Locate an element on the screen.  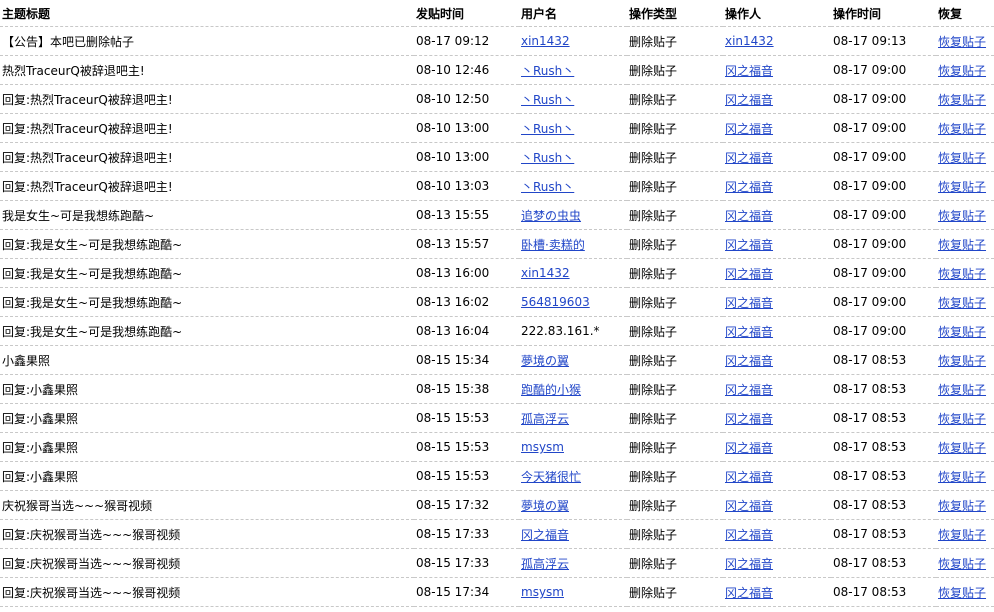
restore-post-cell: 恢复贴子 is located at coordinates (965, 70).